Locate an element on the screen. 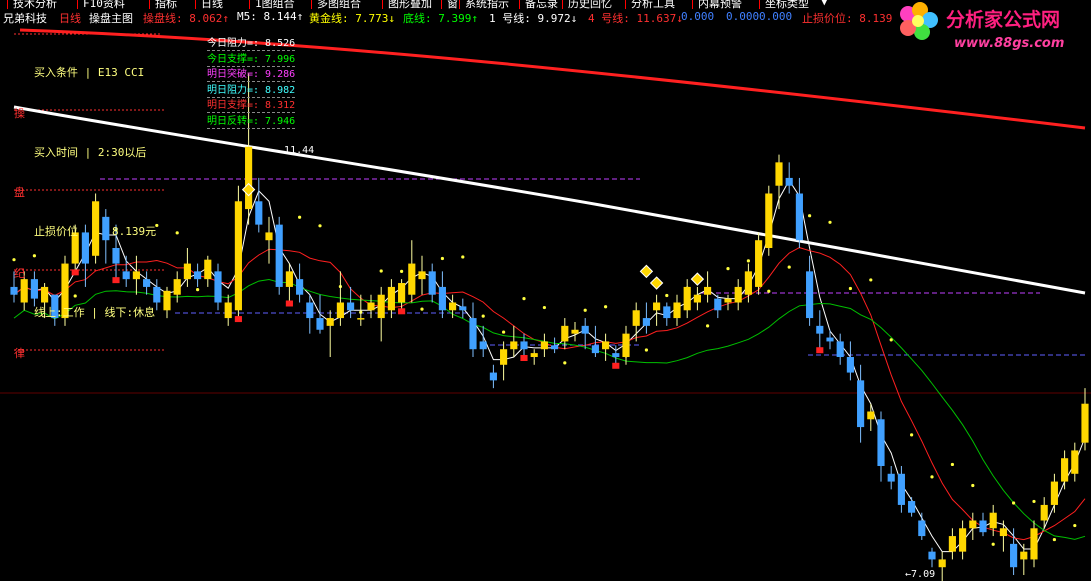 This screenshot has width=1091, height=581. menu-item-5: 多图组合 is located at coordinates (339, 4).